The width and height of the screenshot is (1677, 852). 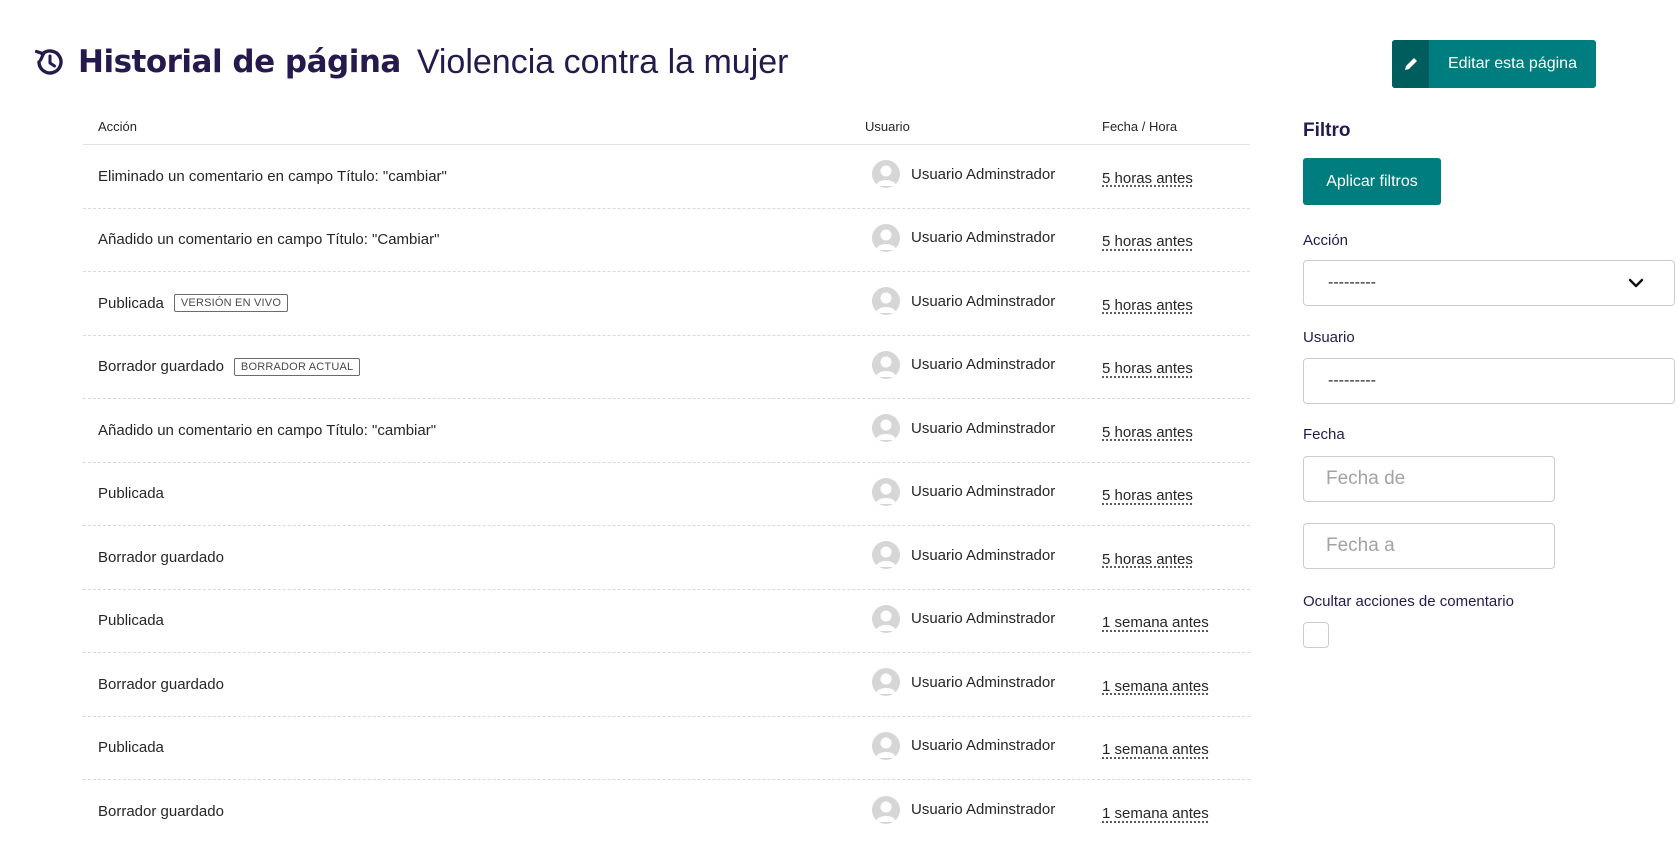 I want to click on edit-page-label: Editar esta página, so click(x=1512, y=63).